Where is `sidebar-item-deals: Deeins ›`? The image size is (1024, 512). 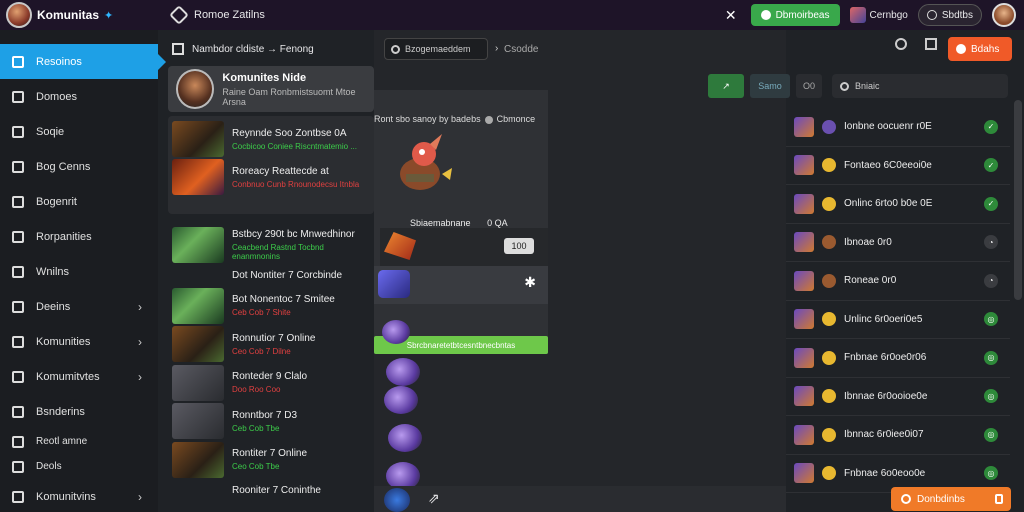 sidebar-item-deals: Deeins › is located at coordinates (79, 306).